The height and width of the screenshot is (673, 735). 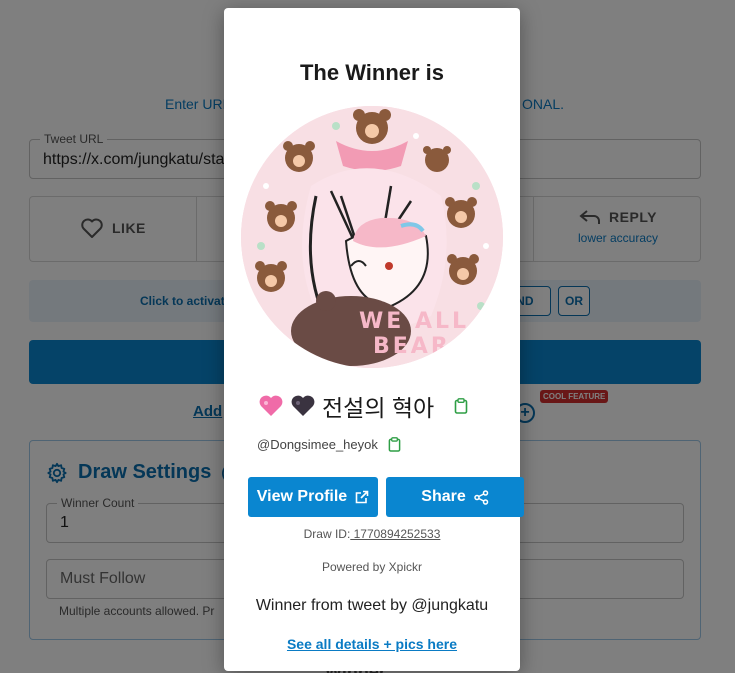 I want to click on winner-avatar: WE ALL BEAR, so click(x=372, y=237).